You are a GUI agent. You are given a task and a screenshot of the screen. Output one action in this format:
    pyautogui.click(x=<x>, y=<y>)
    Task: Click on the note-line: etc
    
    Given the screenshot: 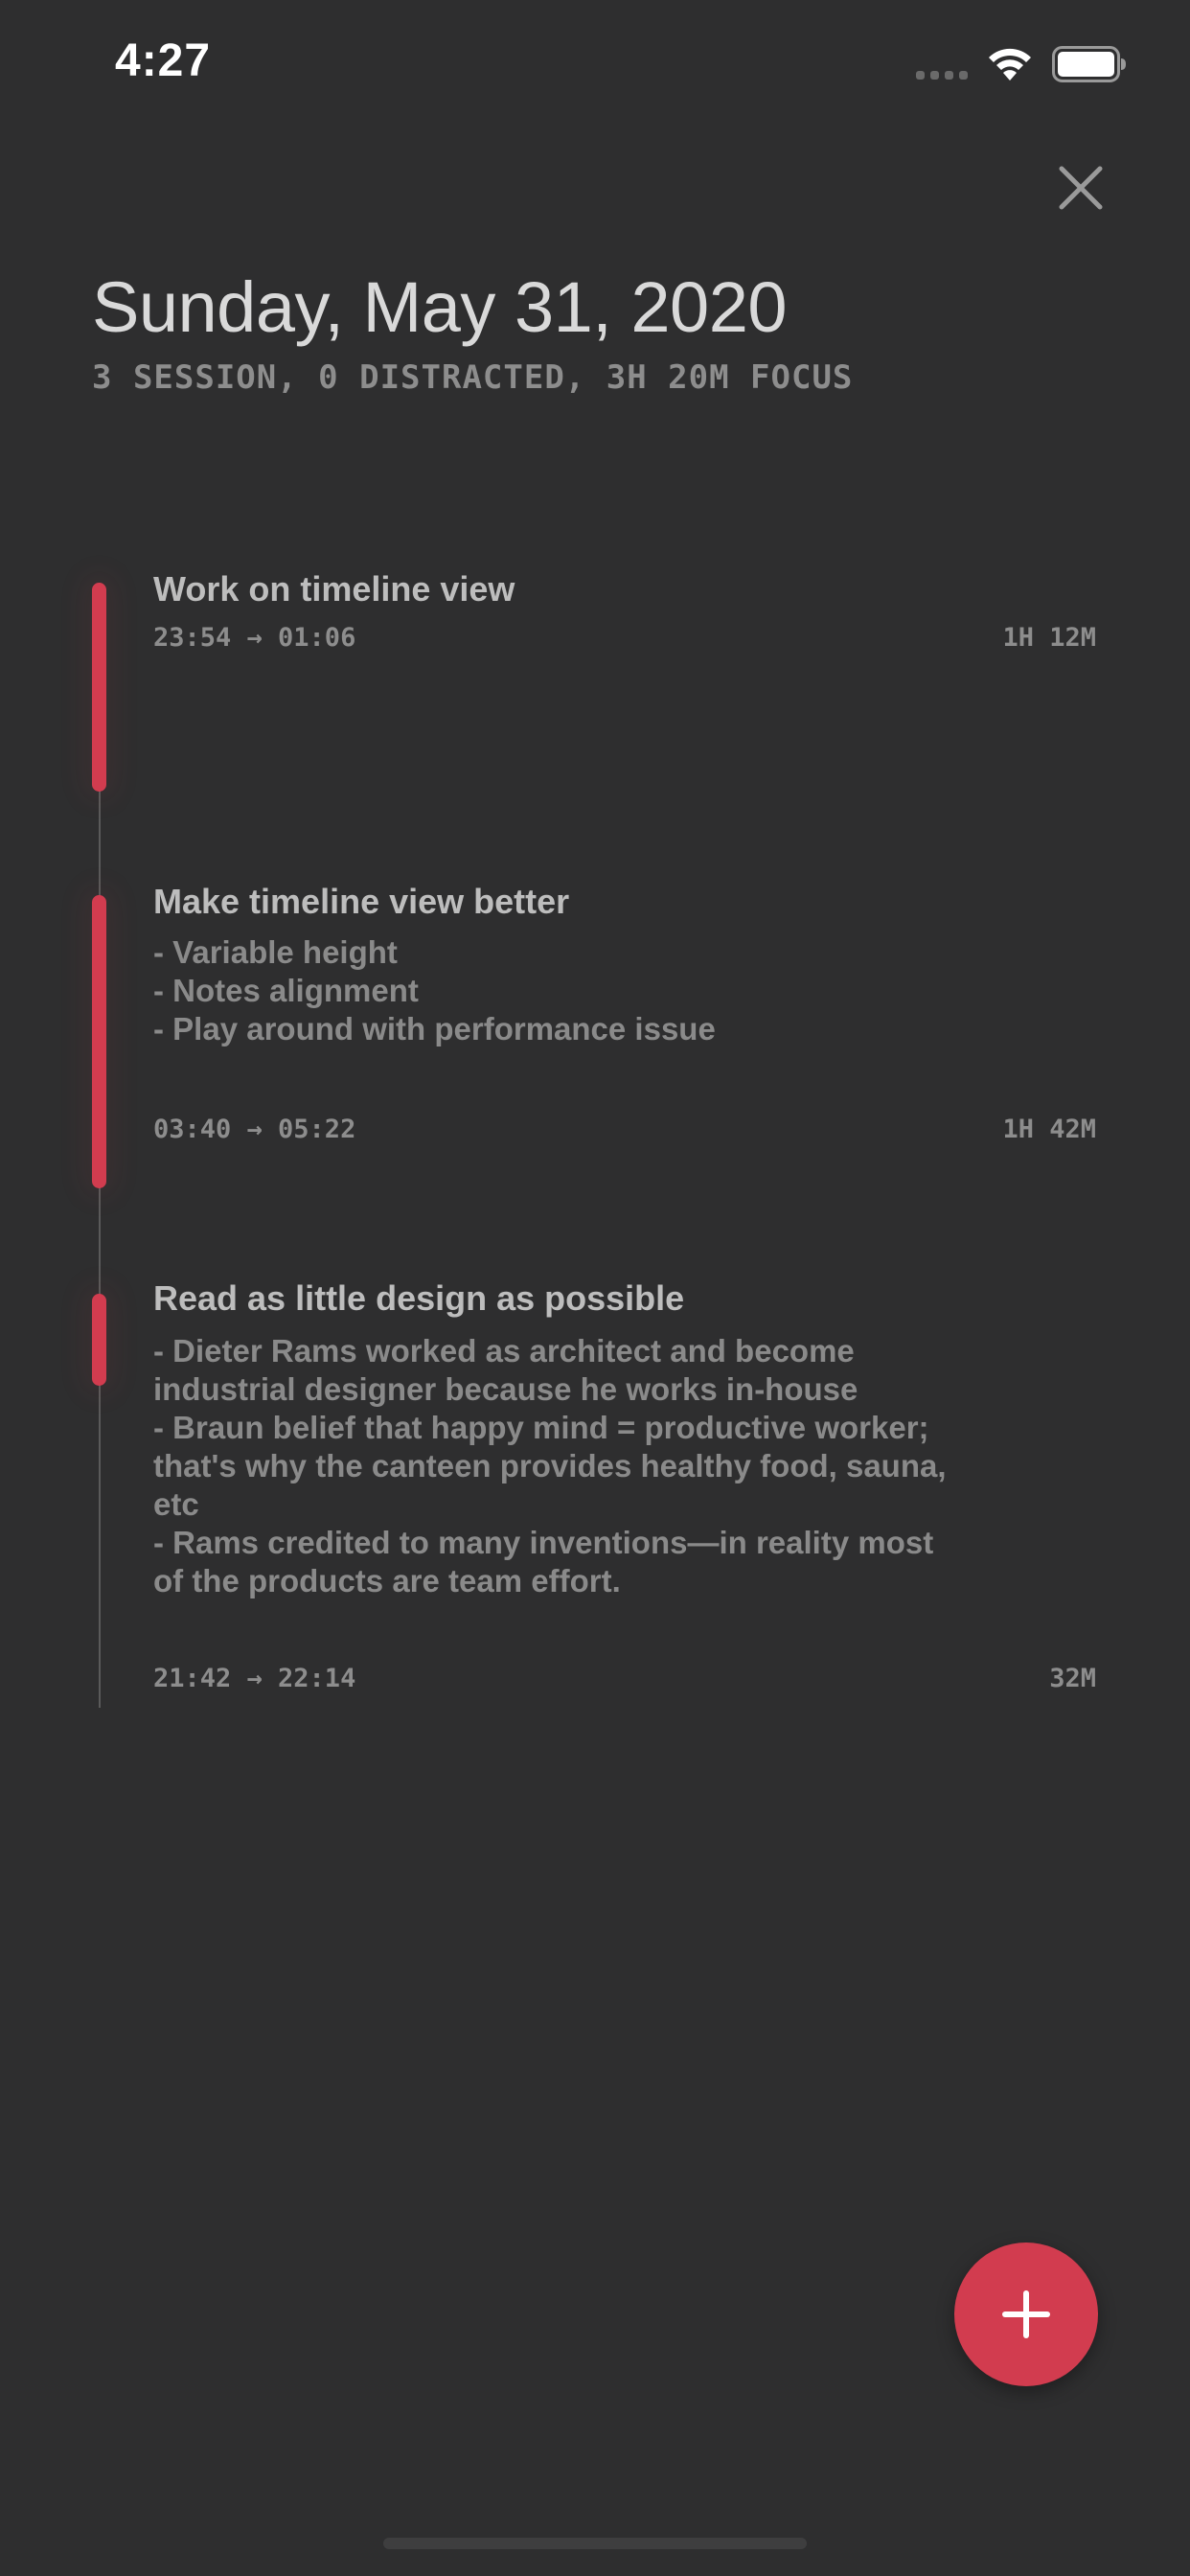 What is the action you would take?
    pyautogui.click(x=176, y=1504)
    